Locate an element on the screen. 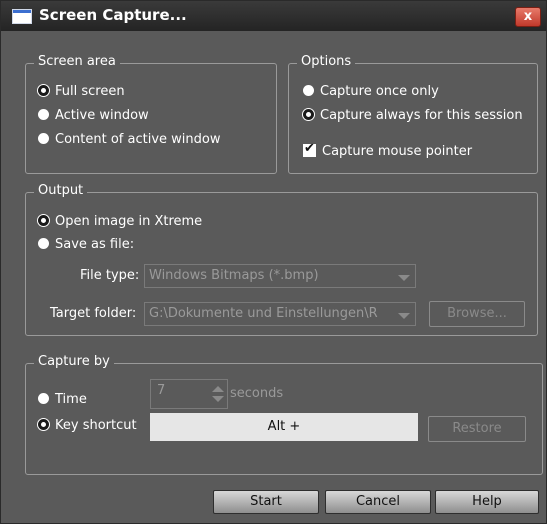 The height and width of the screenshot is (524, 547). radio-open-image-in-xtreme: Open image in Xtreme is located at coordinates (120, 221).